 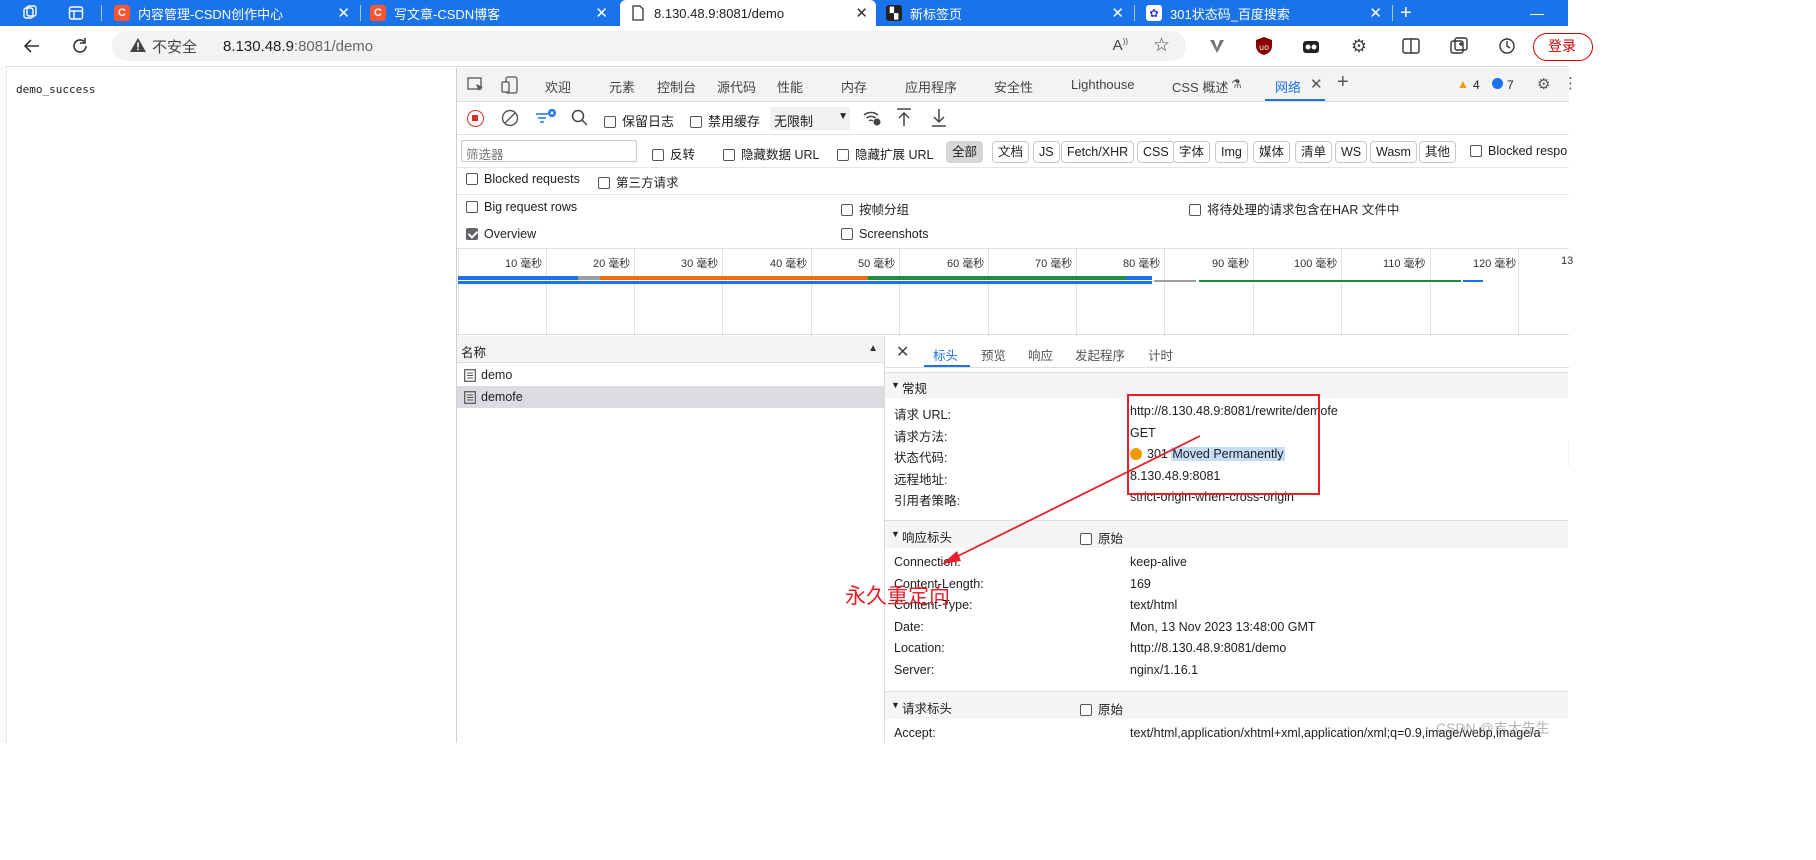 What do you see at coordinates (236, 13) in the screenshot?
I see `tab-csdn-content: C 内容管理-CSDN创作中心 ✕` at bounding box center [236, 13].